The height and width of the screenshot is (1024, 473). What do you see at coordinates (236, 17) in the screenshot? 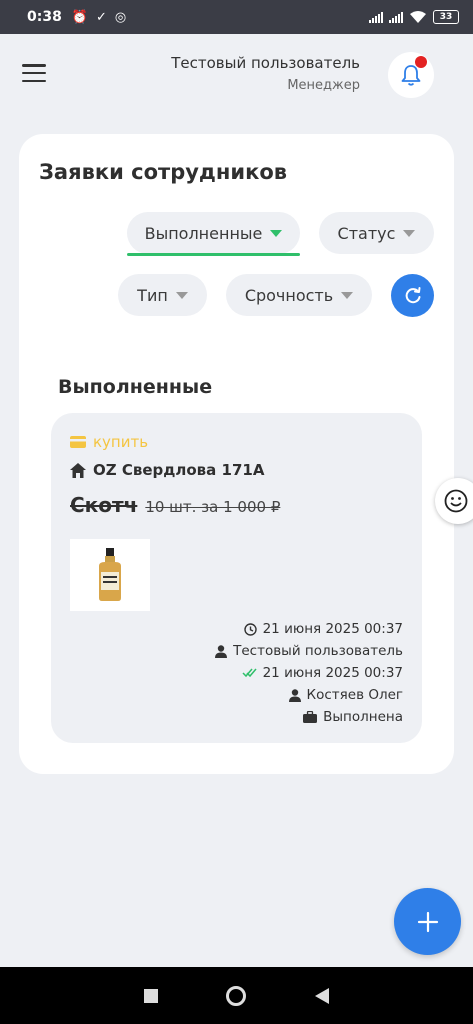
I see `status-bar: 0:38 ⏰ ✓ ◎ 33` at bounding box center [236, 17].